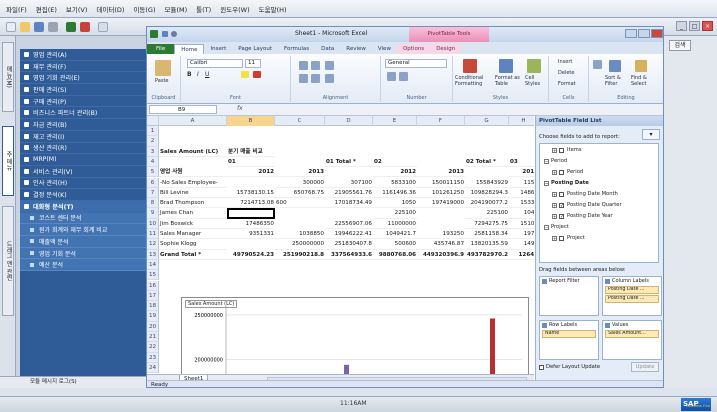 This screenshot has width=717, height=412. I want to click on row-header: 23, so click(153, 357).